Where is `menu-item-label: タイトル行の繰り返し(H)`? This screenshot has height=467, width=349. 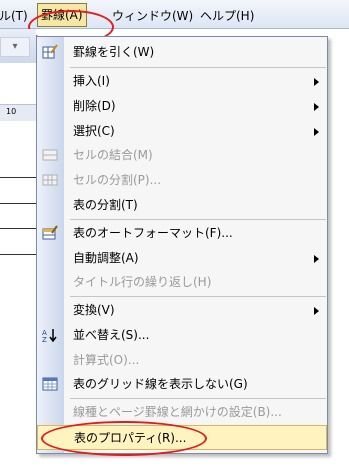
menu-item-label: タイトル行の繰り返し(H) is located at coordinates (142, 282).